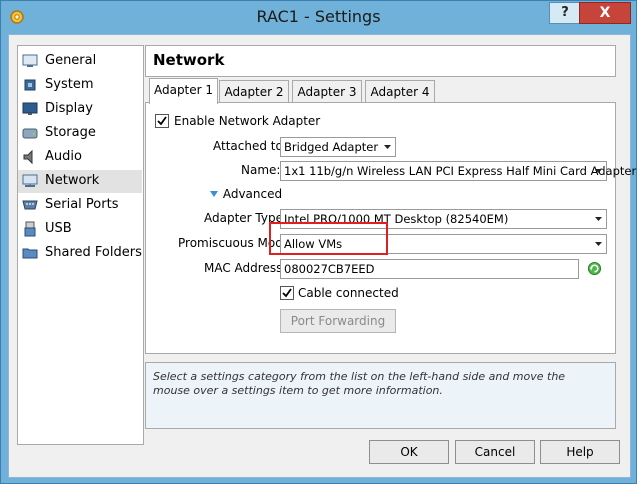  Describe the element at coordinates (30, 229) in the screenshot. I see `usb-icon` at that location.